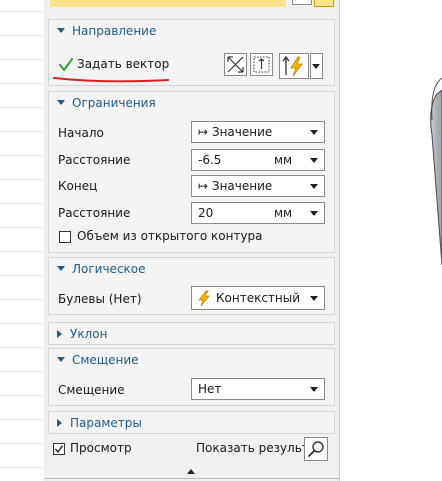 Image resolution: width=442 pixels, height=481 pixels. I want to click on start-label: Начало, so click(81, 133).